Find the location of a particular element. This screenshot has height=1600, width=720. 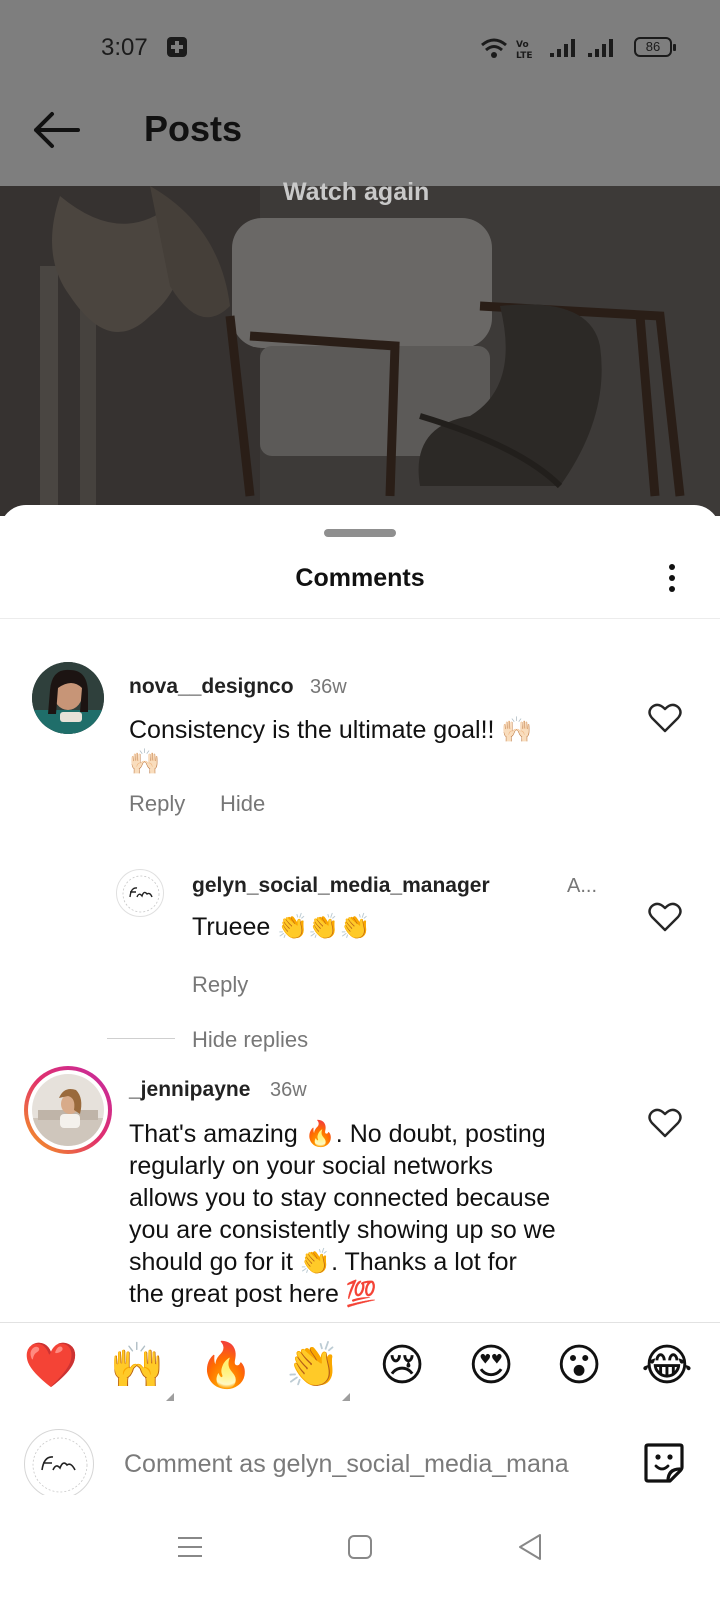

home-icon is located at coordinates (360, 1547).